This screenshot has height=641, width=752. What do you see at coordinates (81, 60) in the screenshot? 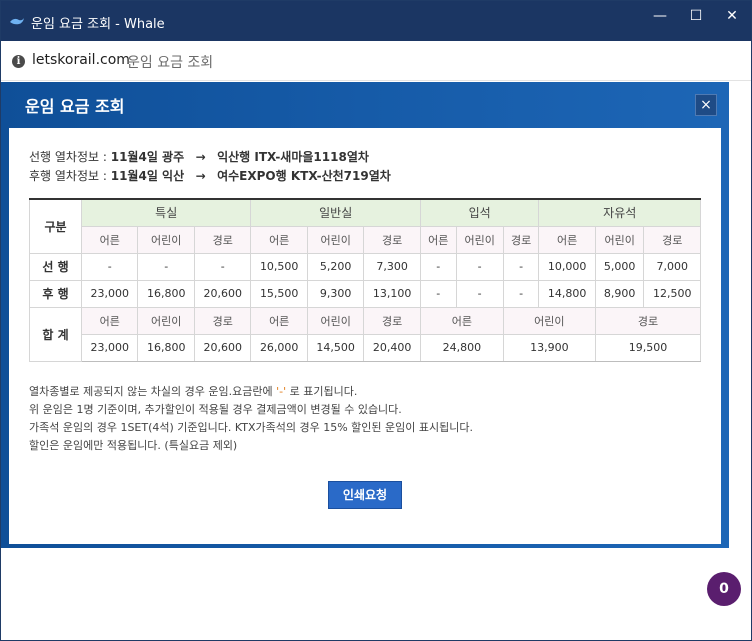
I see `url-domain: letskorail.com` at bounding box center [81, 60].